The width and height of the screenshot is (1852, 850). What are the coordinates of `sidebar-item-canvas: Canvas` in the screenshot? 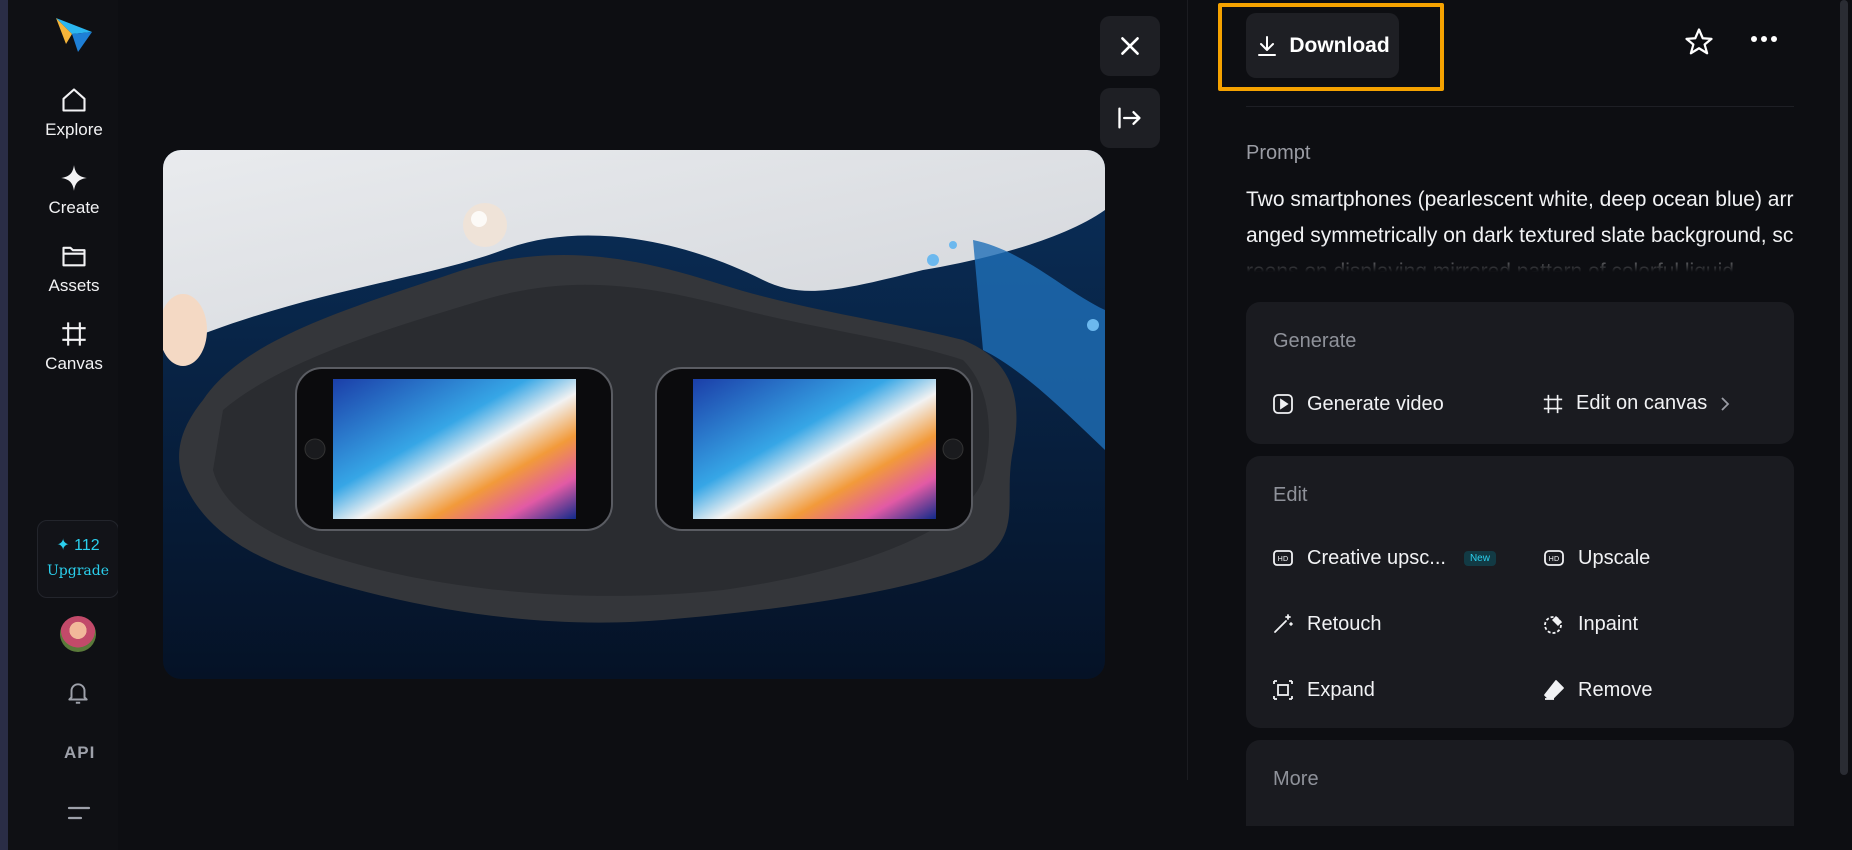 It's located at (74, 347).